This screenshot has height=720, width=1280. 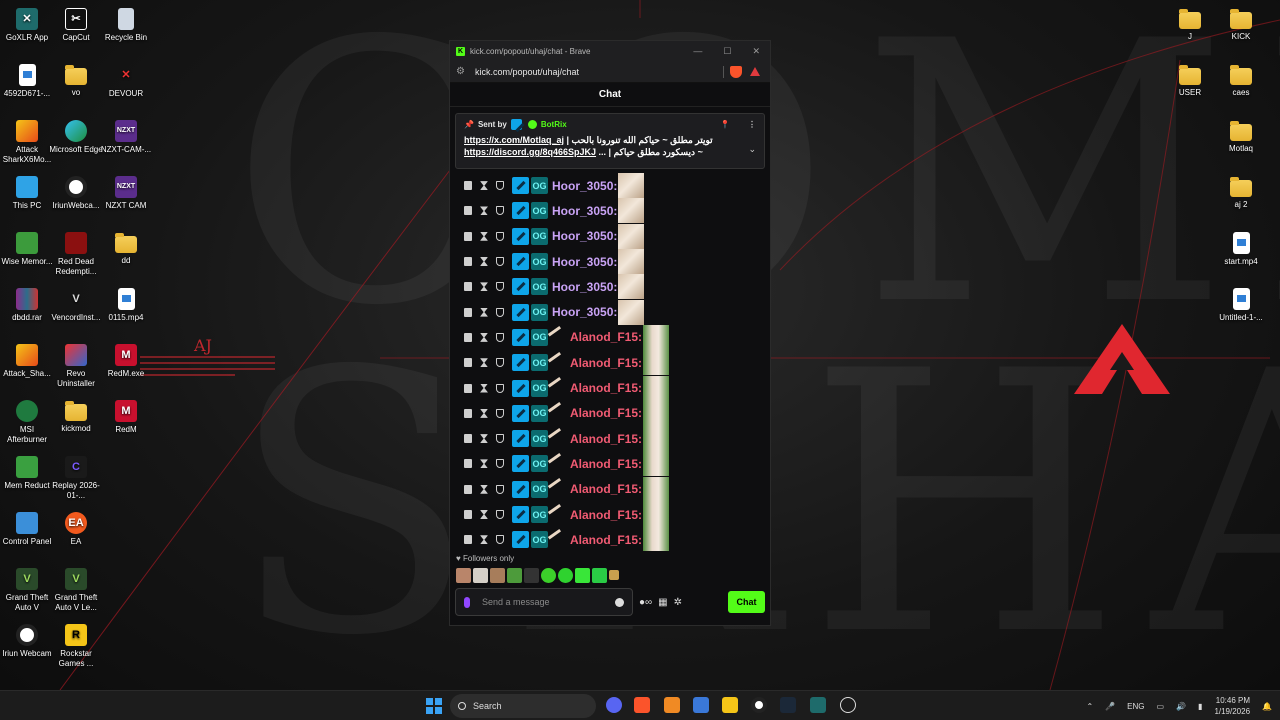 What do you see at coordinates (1267, 706) in the screenshot?
I see `notifications-icon: 🔔` at bounding box center [1267, 706].